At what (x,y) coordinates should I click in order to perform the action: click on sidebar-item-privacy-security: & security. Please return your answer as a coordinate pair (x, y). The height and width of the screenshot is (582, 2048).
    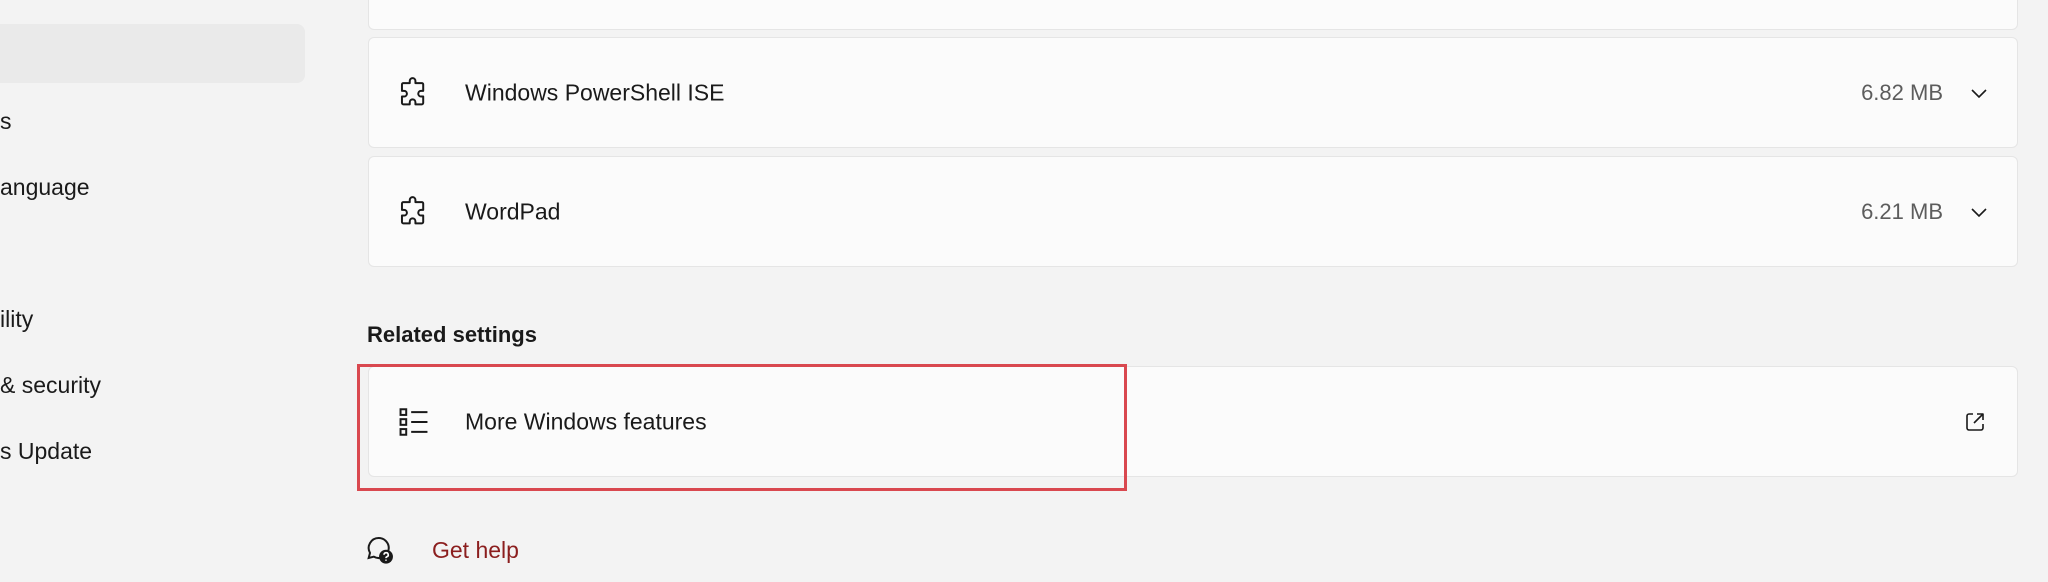
    Looking at the image, I should click on (50, 385).